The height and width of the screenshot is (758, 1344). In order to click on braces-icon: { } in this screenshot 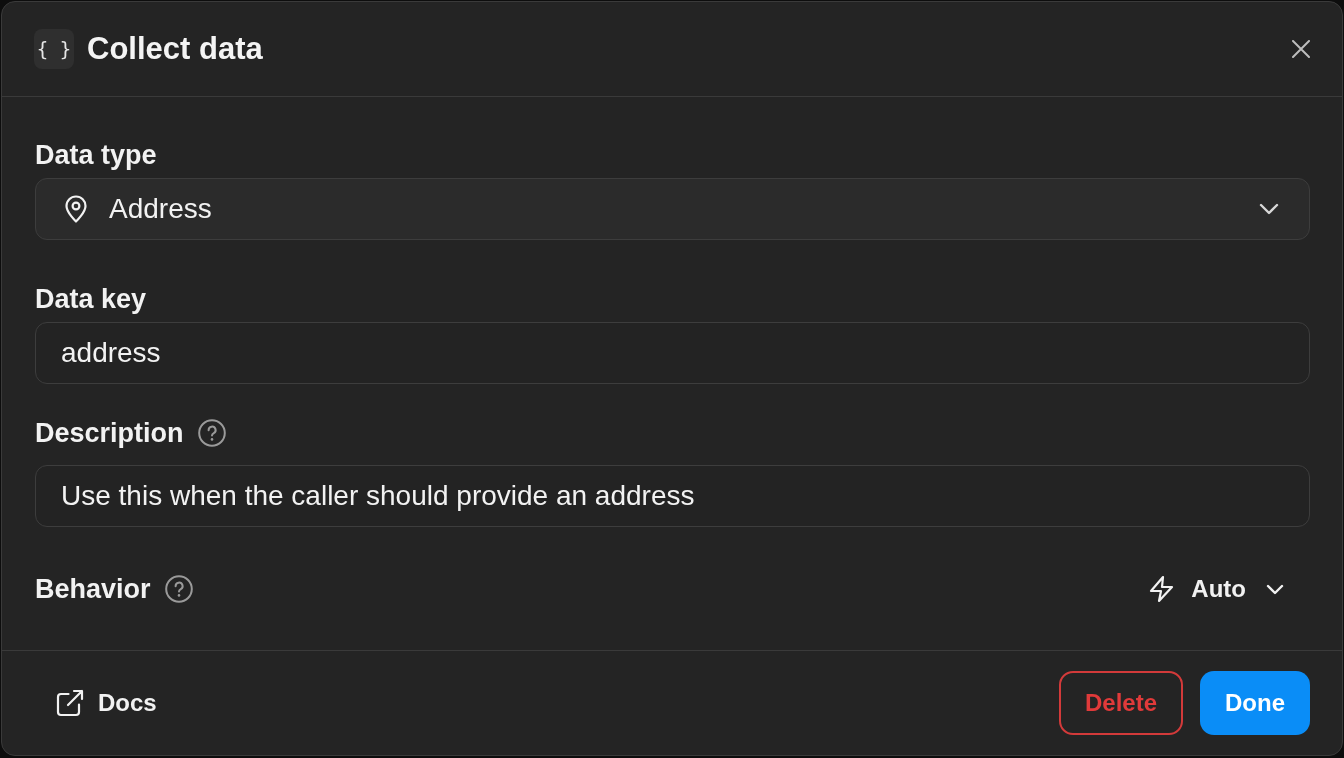, I will do `click(54, 49)`.